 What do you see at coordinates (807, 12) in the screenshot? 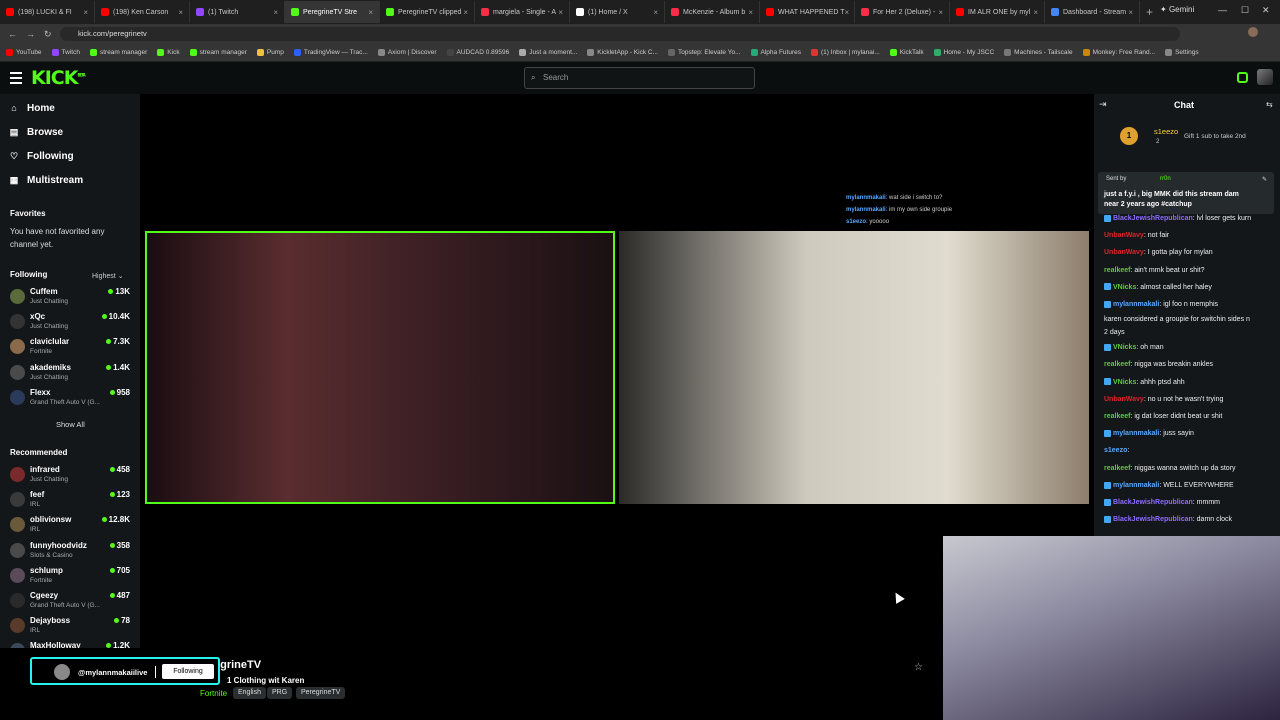
I see `browser-tab: WHAT HAPPENED T ×` at bounding box center [807, 12].